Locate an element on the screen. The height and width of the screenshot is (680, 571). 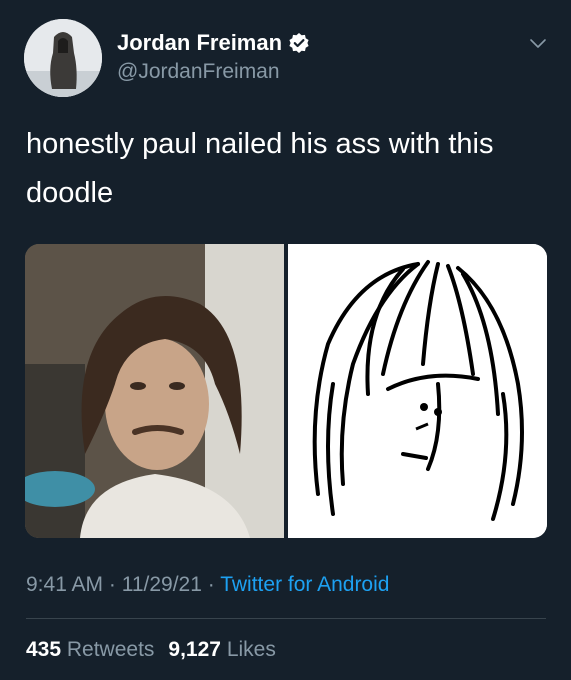
retweets-stat: 435 Retweets is located at coordinates (90, 649).